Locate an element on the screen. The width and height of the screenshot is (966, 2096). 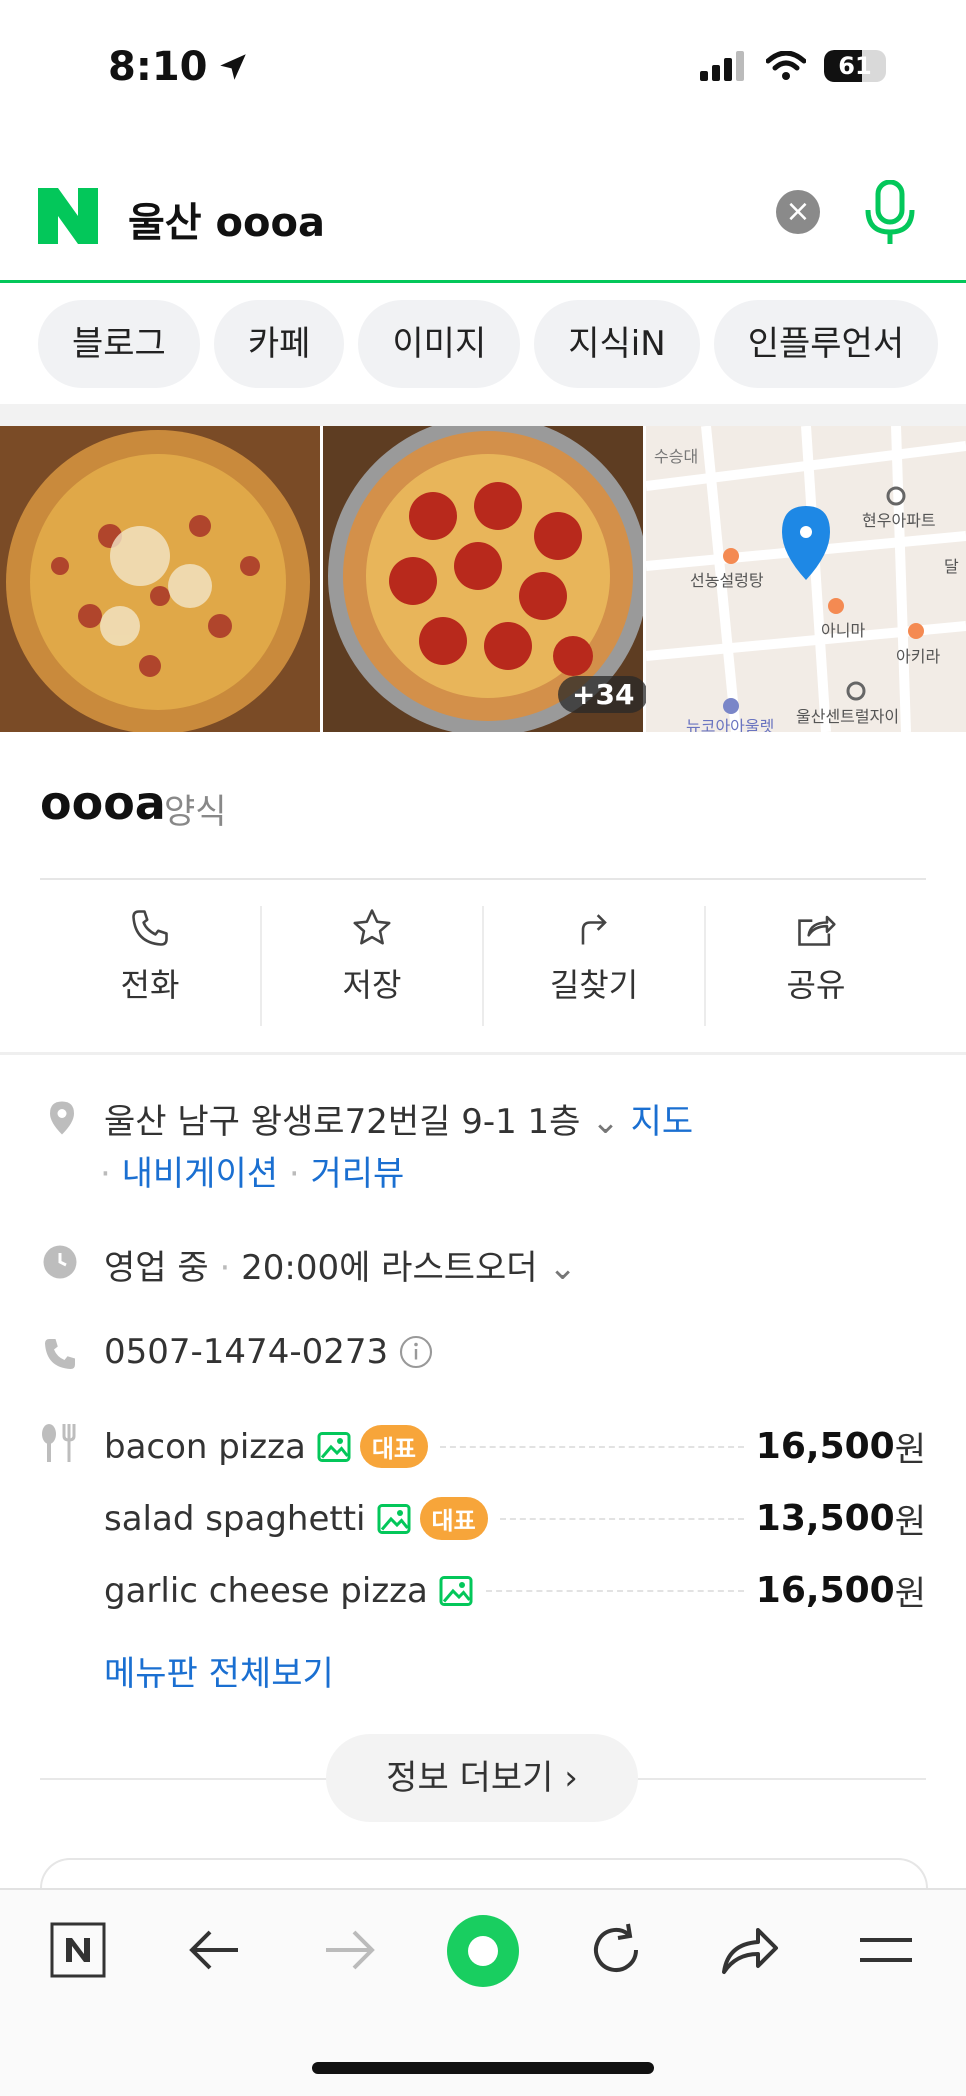
tab-blog: 블로그 is located at coordinates (119, 344).